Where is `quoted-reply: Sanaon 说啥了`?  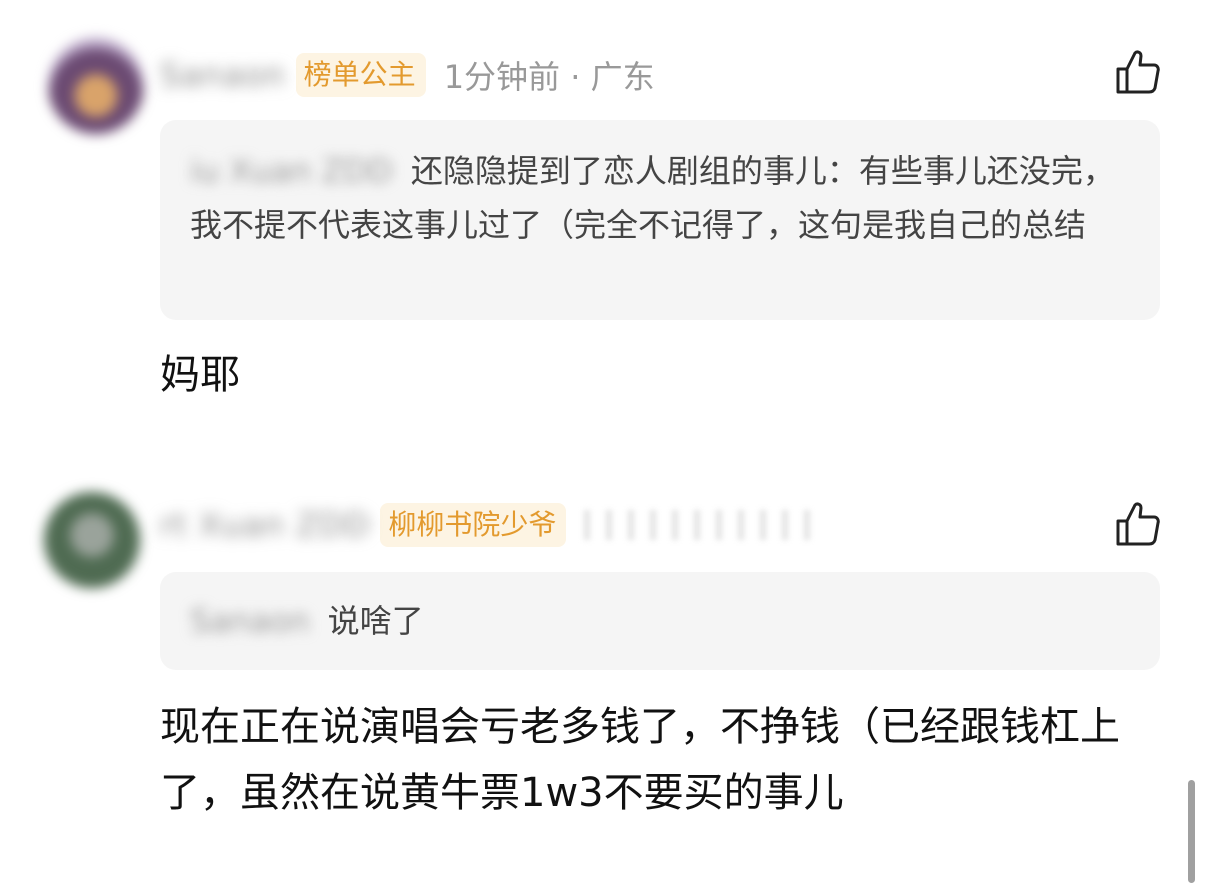 quoted-reply: Sanaon 说啥了 is located at coordinates (660, 621).